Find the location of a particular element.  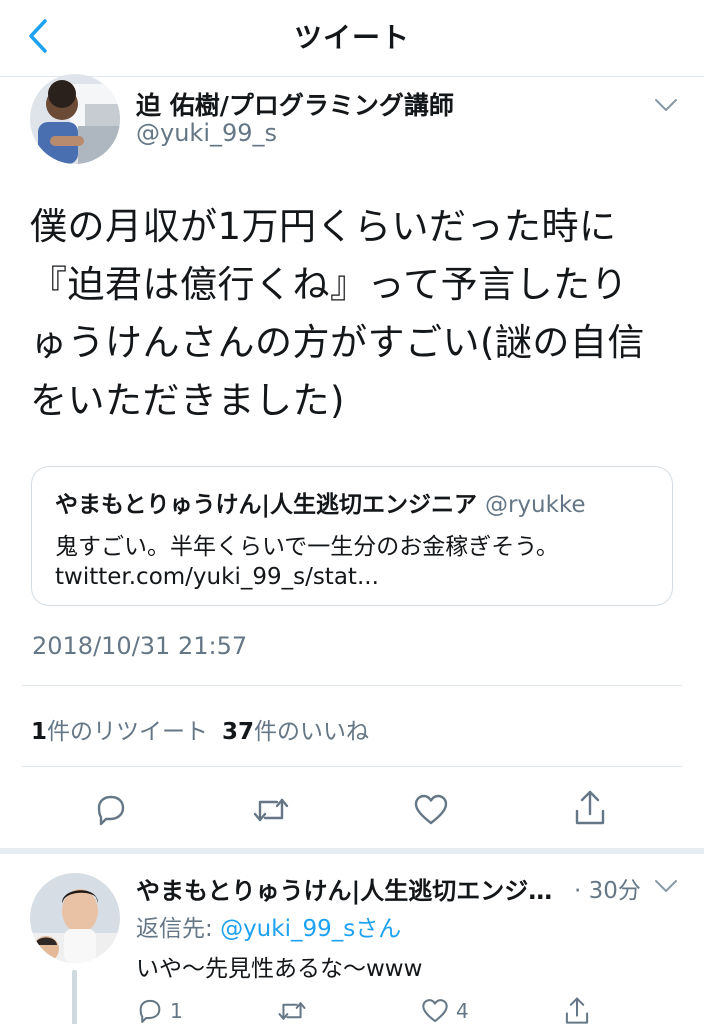

tweet-timestamp: 2018/10/31 21:57 is located at coordinates (140, 646).